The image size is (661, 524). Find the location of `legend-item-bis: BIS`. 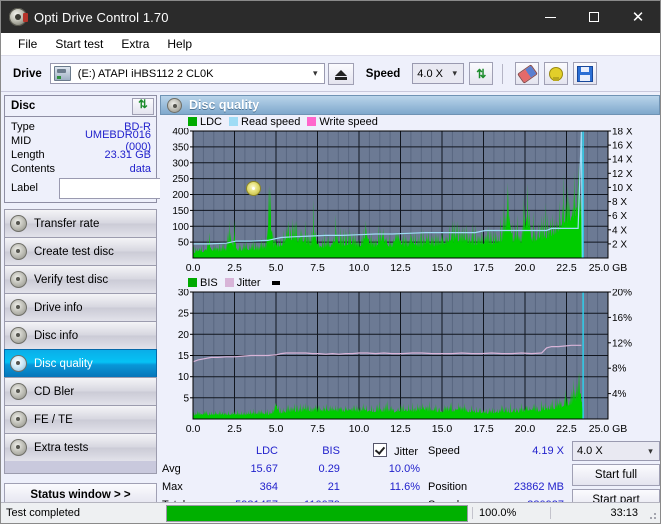

legend-item-bis: BIS is located at coordinates (203, 283).